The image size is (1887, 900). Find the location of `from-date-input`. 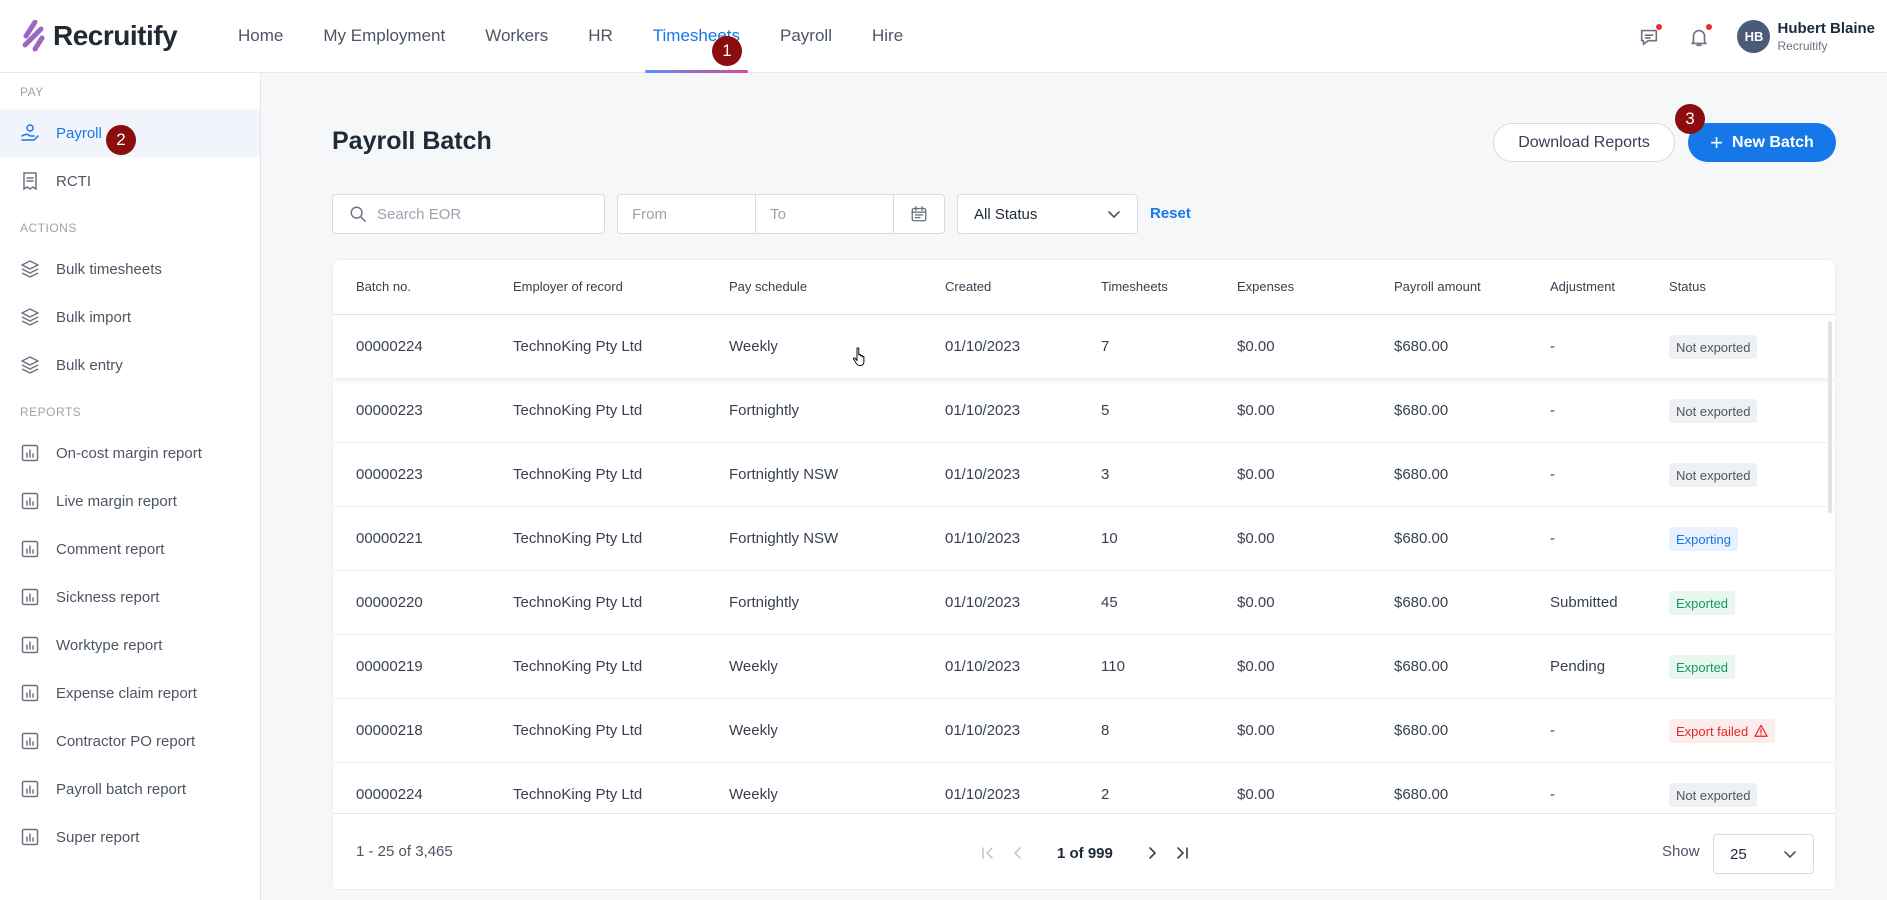

from-date-input is located at coordinates (687, 214).